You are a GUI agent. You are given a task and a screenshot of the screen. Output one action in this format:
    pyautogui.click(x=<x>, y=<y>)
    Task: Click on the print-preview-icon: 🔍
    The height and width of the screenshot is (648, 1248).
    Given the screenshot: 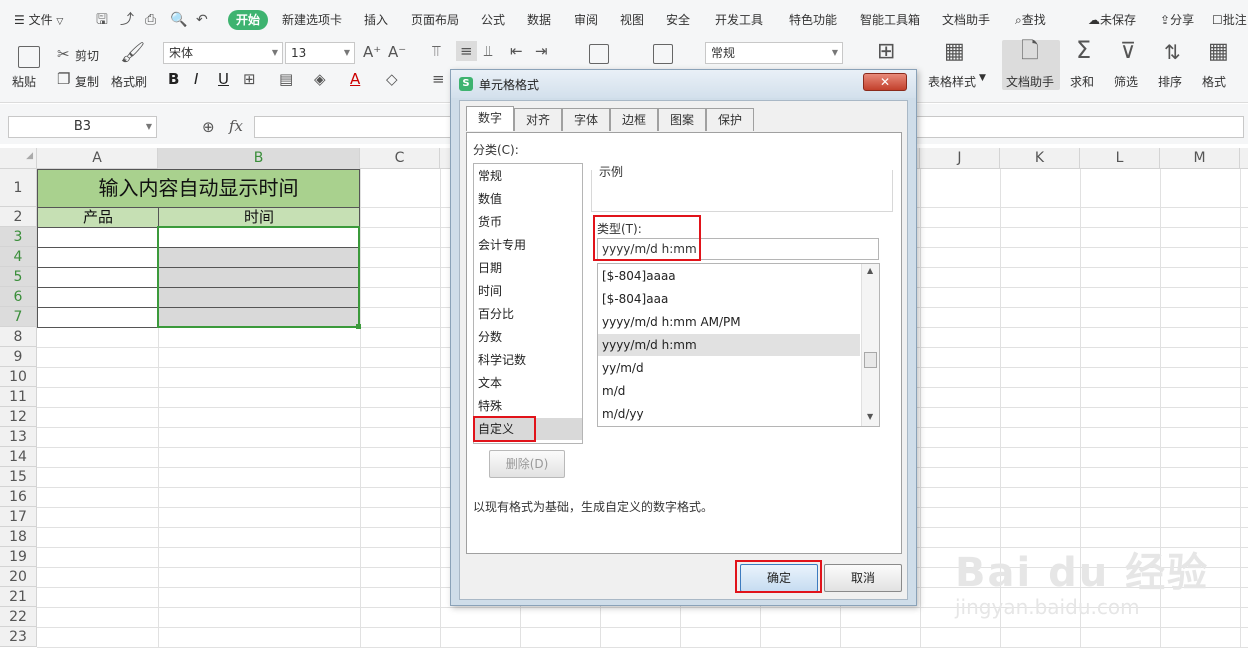 What is the action you would take?
    pyautogui.click(x=178, y=20)
    